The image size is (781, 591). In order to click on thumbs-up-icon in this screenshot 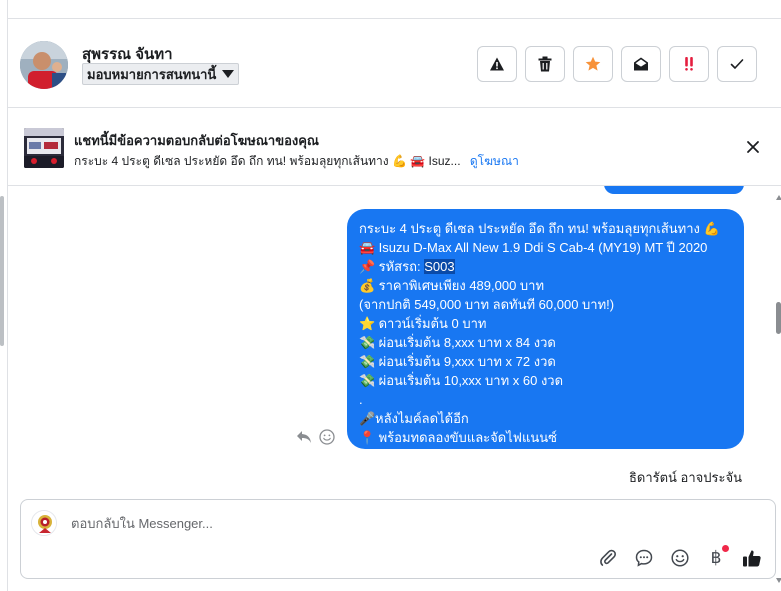, I will do `click(752, 558)`.